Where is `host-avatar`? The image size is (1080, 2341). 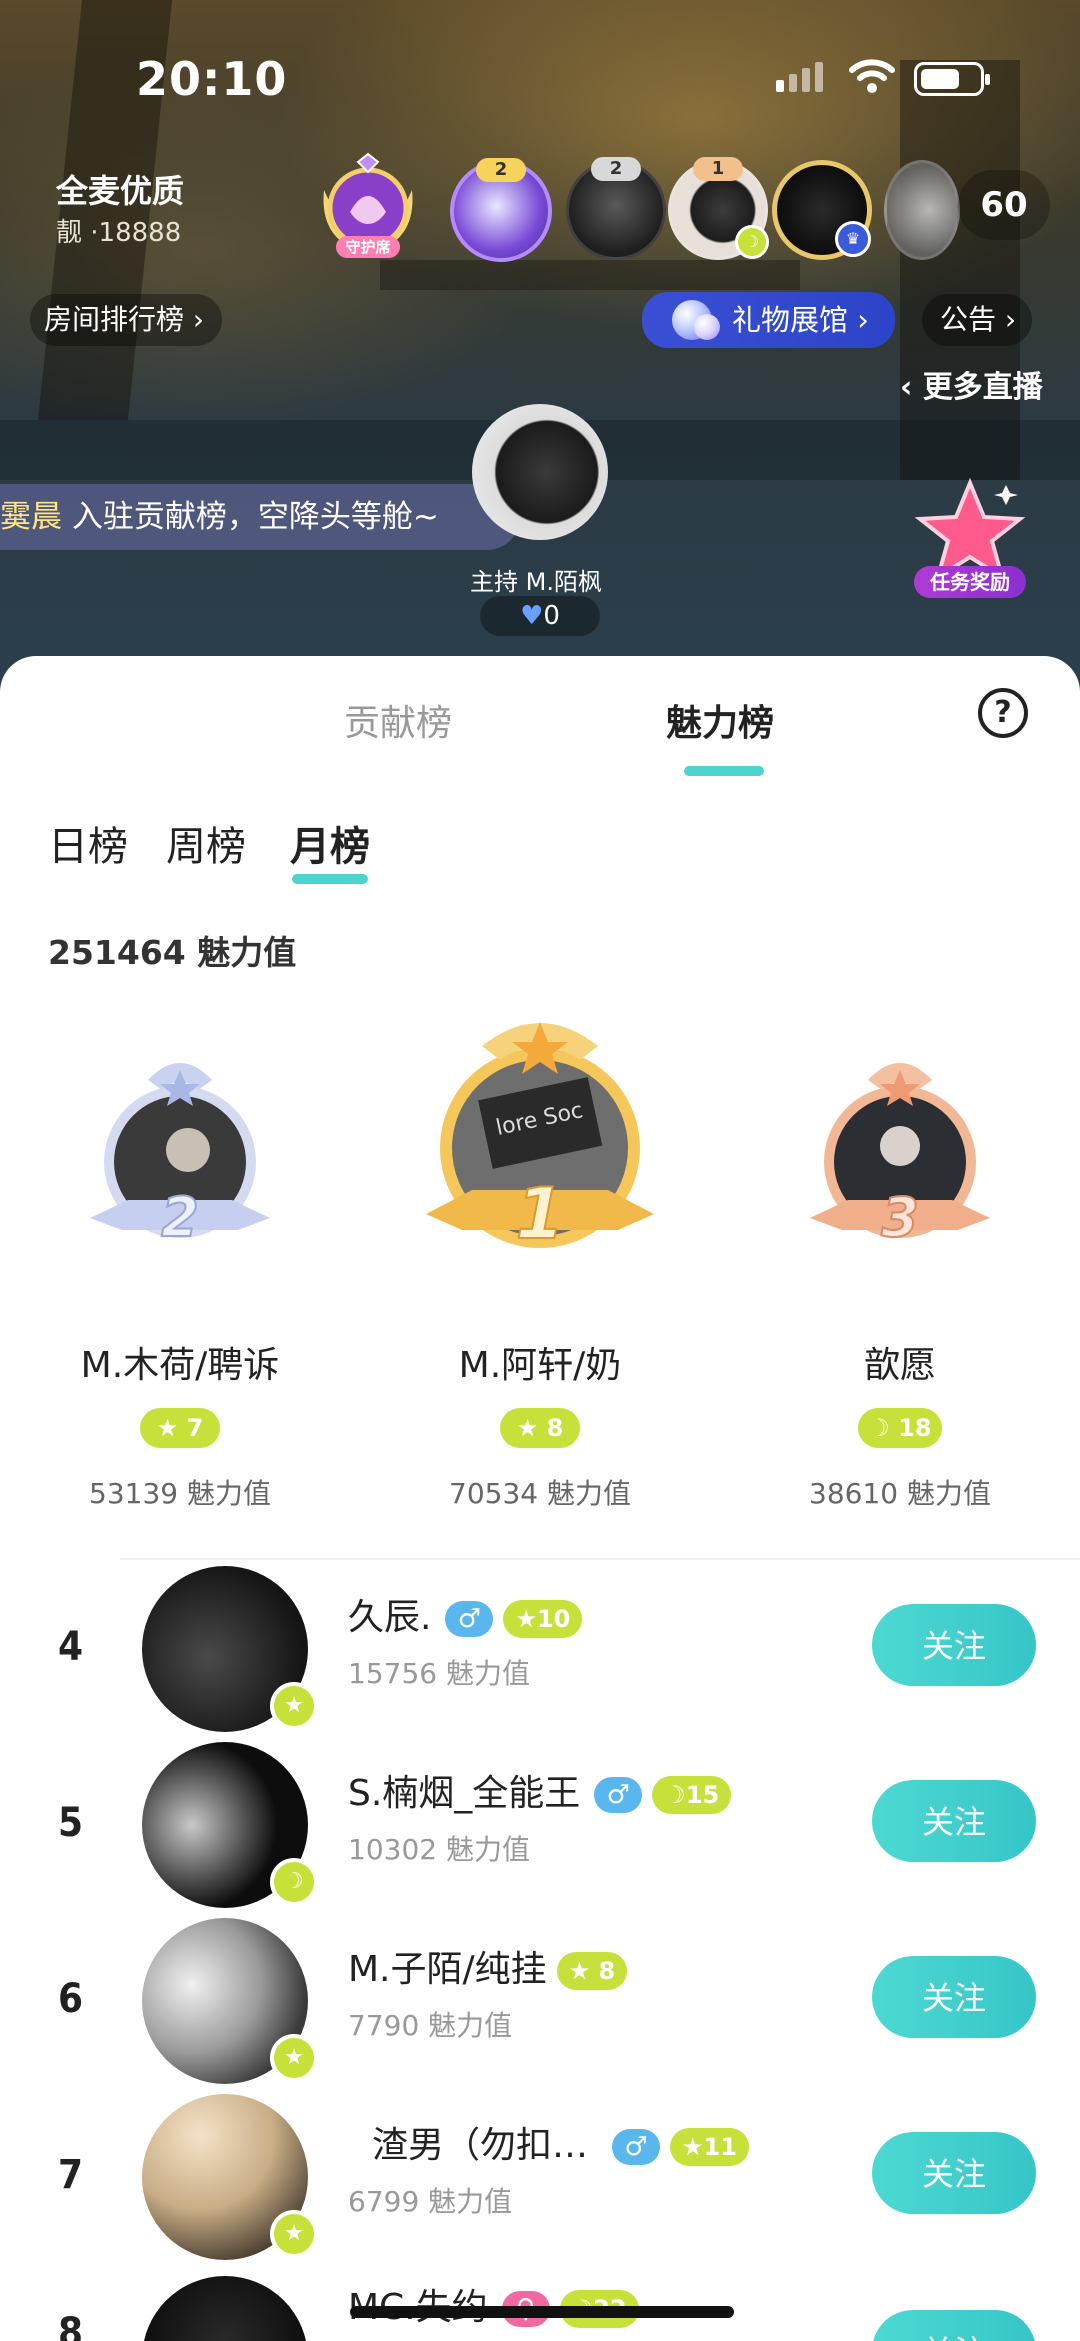
host-avatar is located at coordinates (540, 472).